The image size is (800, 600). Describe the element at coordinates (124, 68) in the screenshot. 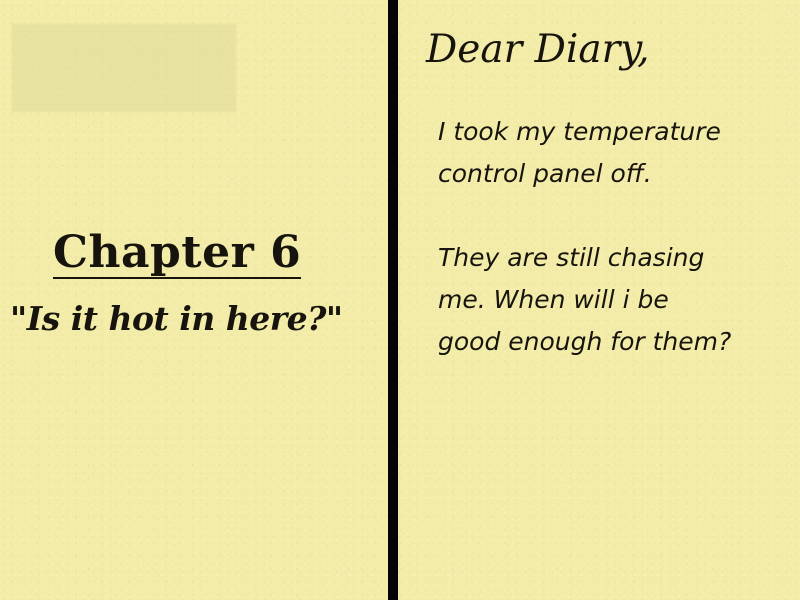

I see `faded-box` at that location.